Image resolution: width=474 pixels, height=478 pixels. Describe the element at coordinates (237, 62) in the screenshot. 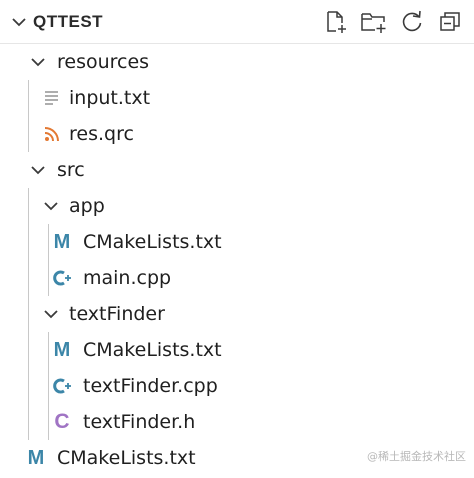

I see `tree-folder-resources: resources` at that location.